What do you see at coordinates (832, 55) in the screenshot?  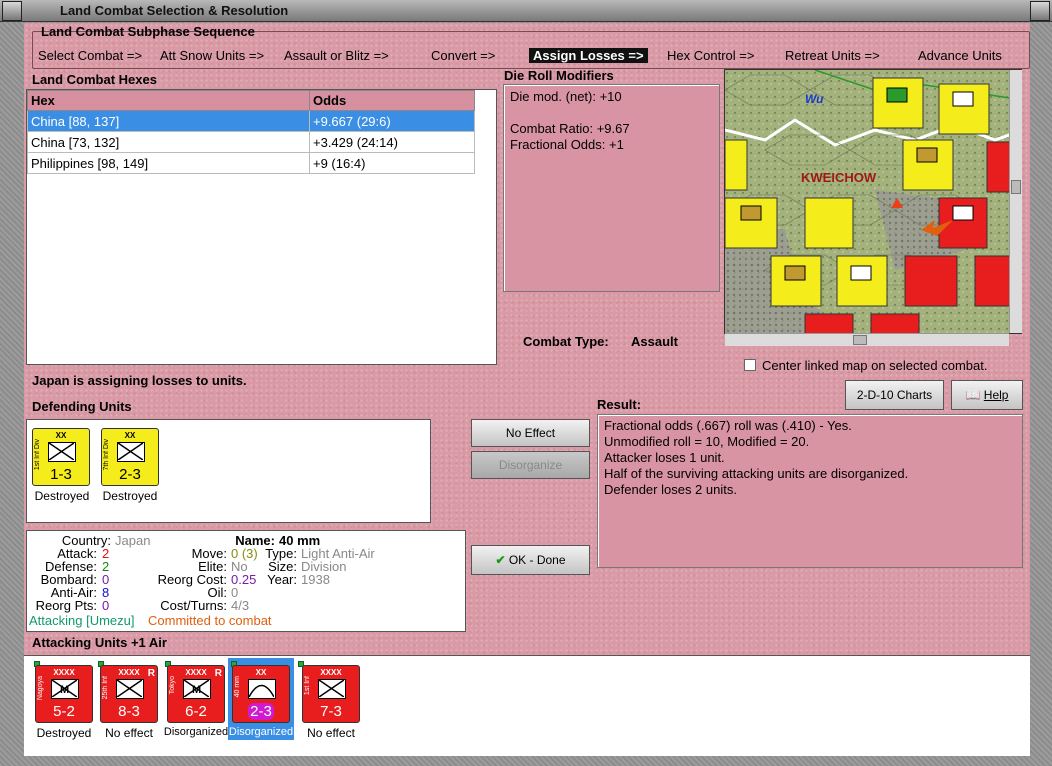 I see `seq-retreat-units: Retreat Units =>` at bounding box center [832, 55].